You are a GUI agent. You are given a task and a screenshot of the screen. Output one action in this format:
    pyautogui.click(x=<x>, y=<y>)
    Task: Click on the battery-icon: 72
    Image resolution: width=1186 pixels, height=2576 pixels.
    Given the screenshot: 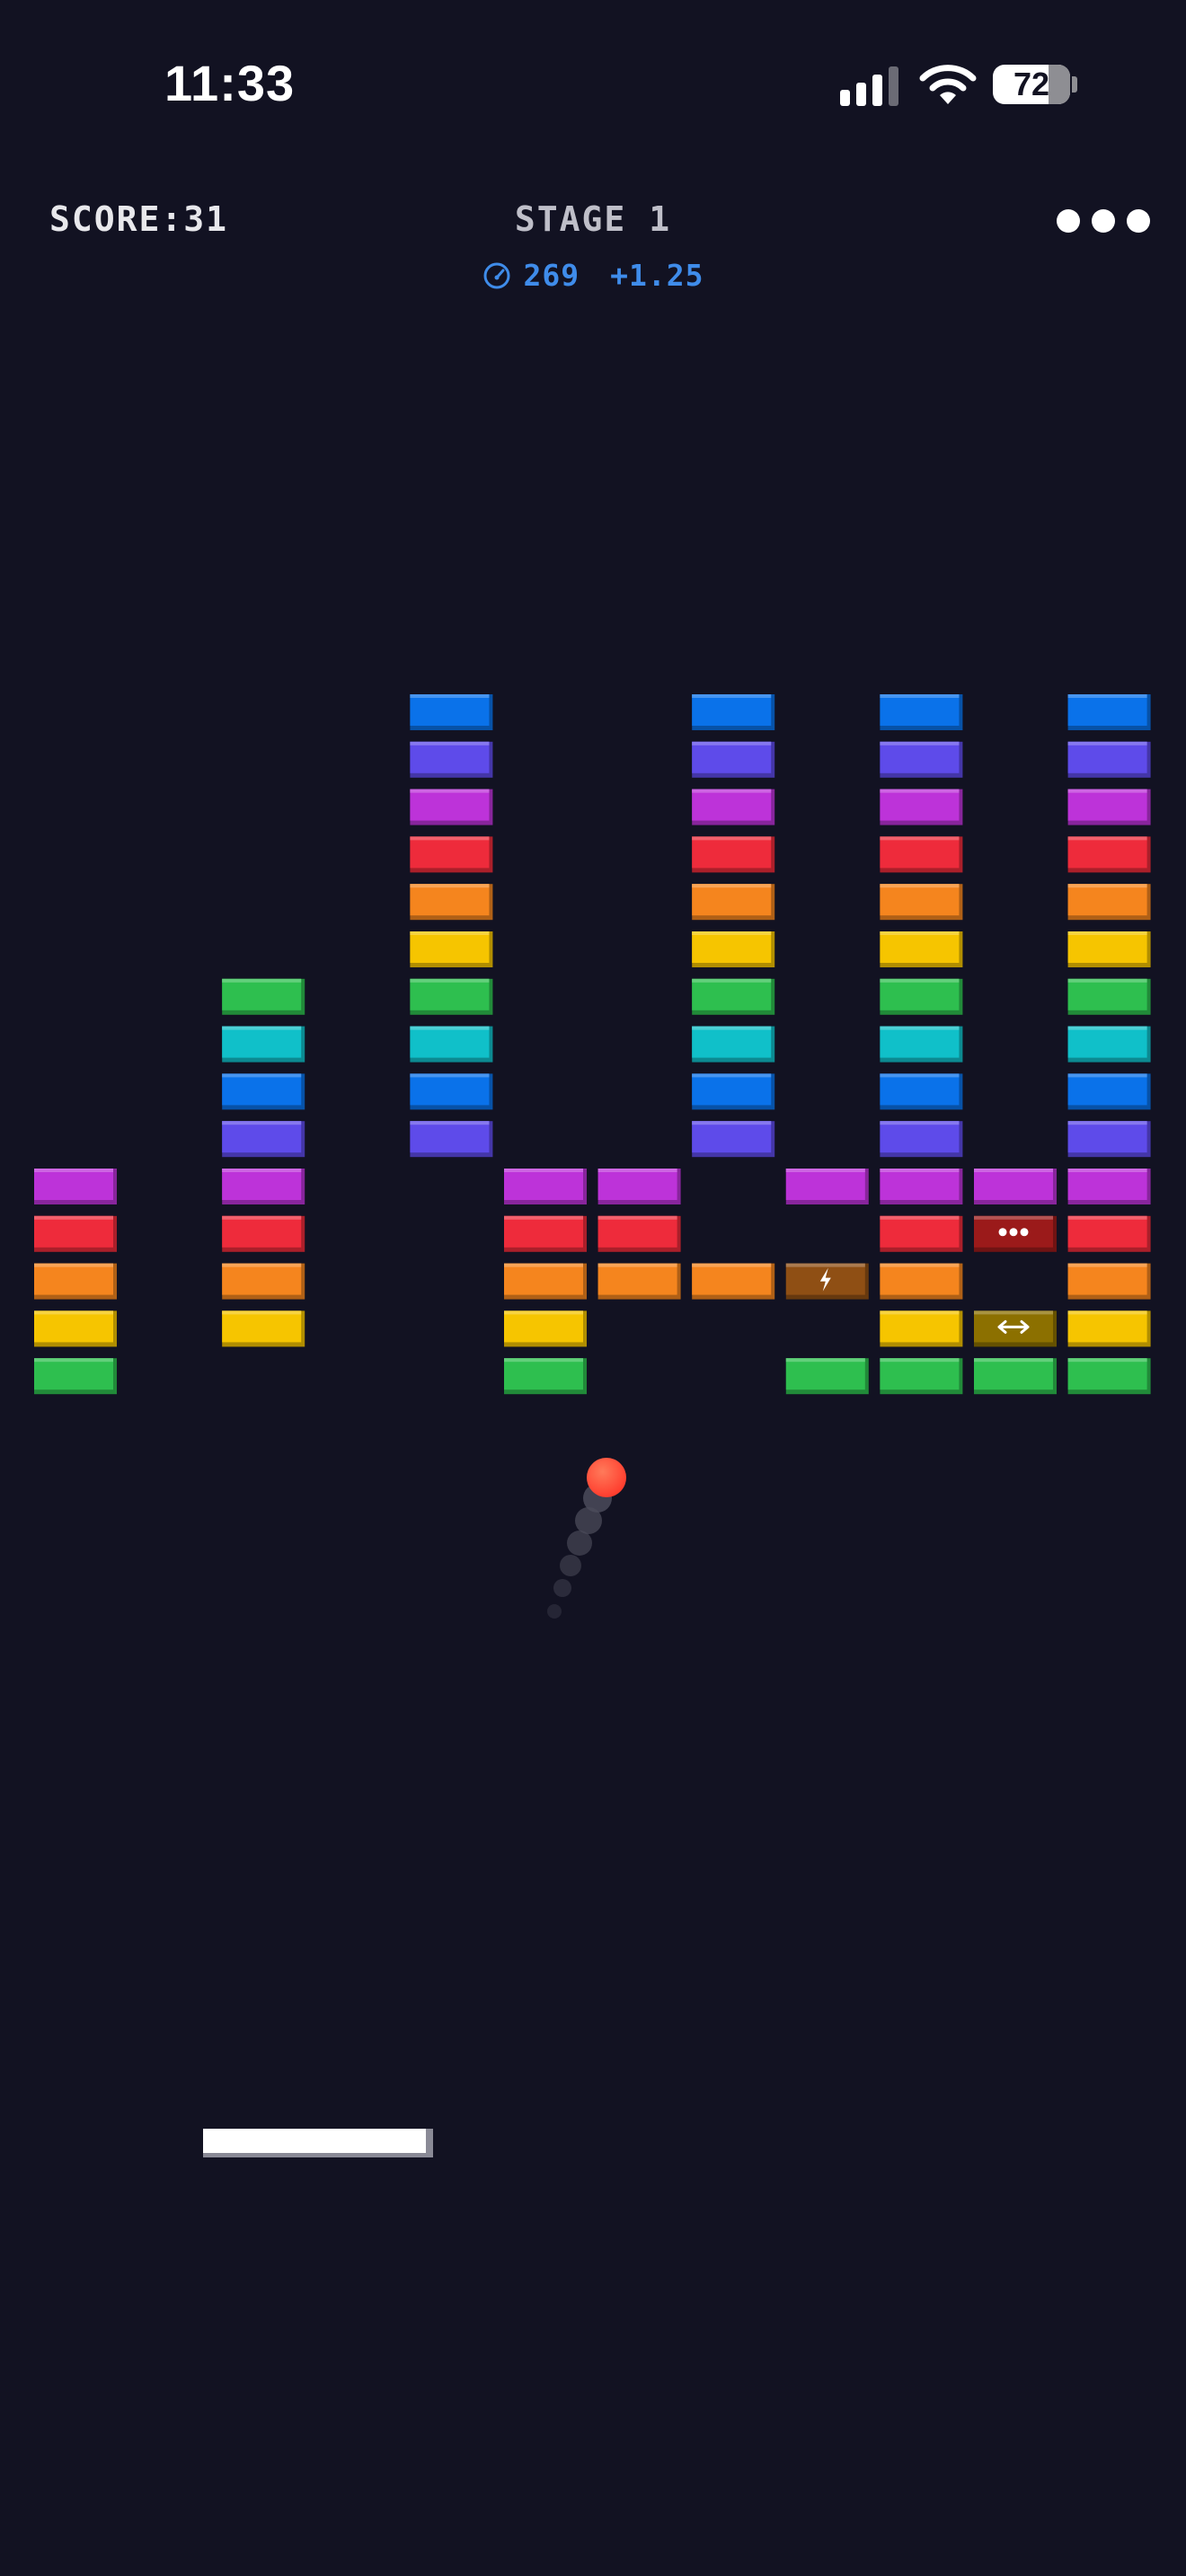 What is the action you would take?
    pyautogui.click(x=1031, y=84)
    